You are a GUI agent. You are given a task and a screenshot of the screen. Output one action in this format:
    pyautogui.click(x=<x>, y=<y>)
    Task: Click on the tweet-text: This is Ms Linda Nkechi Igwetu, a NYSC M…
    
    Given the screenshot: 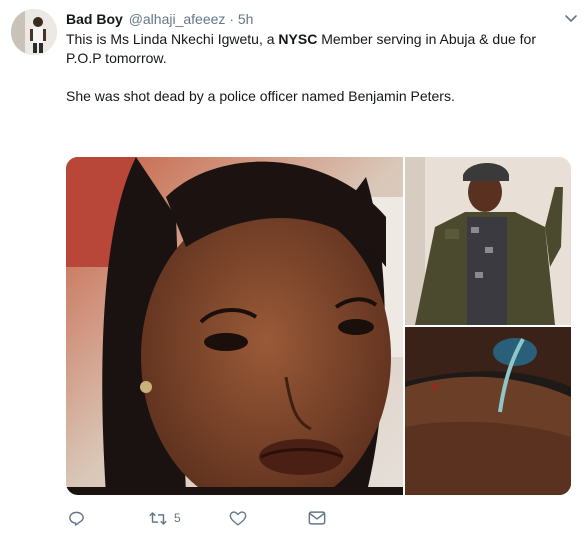 What is the action you would take?
    pyautogui.click(x=318, y=68)
    